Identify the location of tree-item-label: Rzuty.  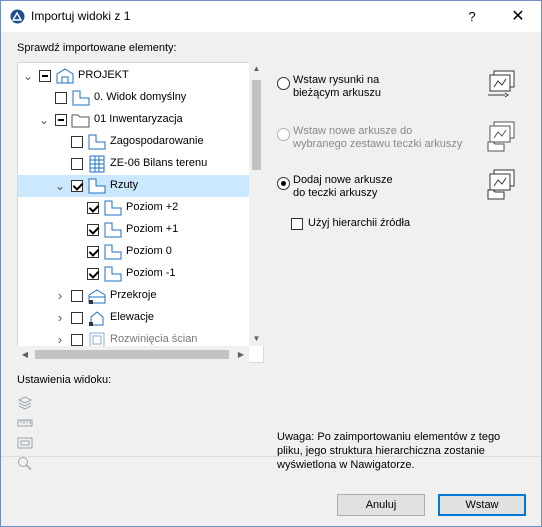
(124, 185).